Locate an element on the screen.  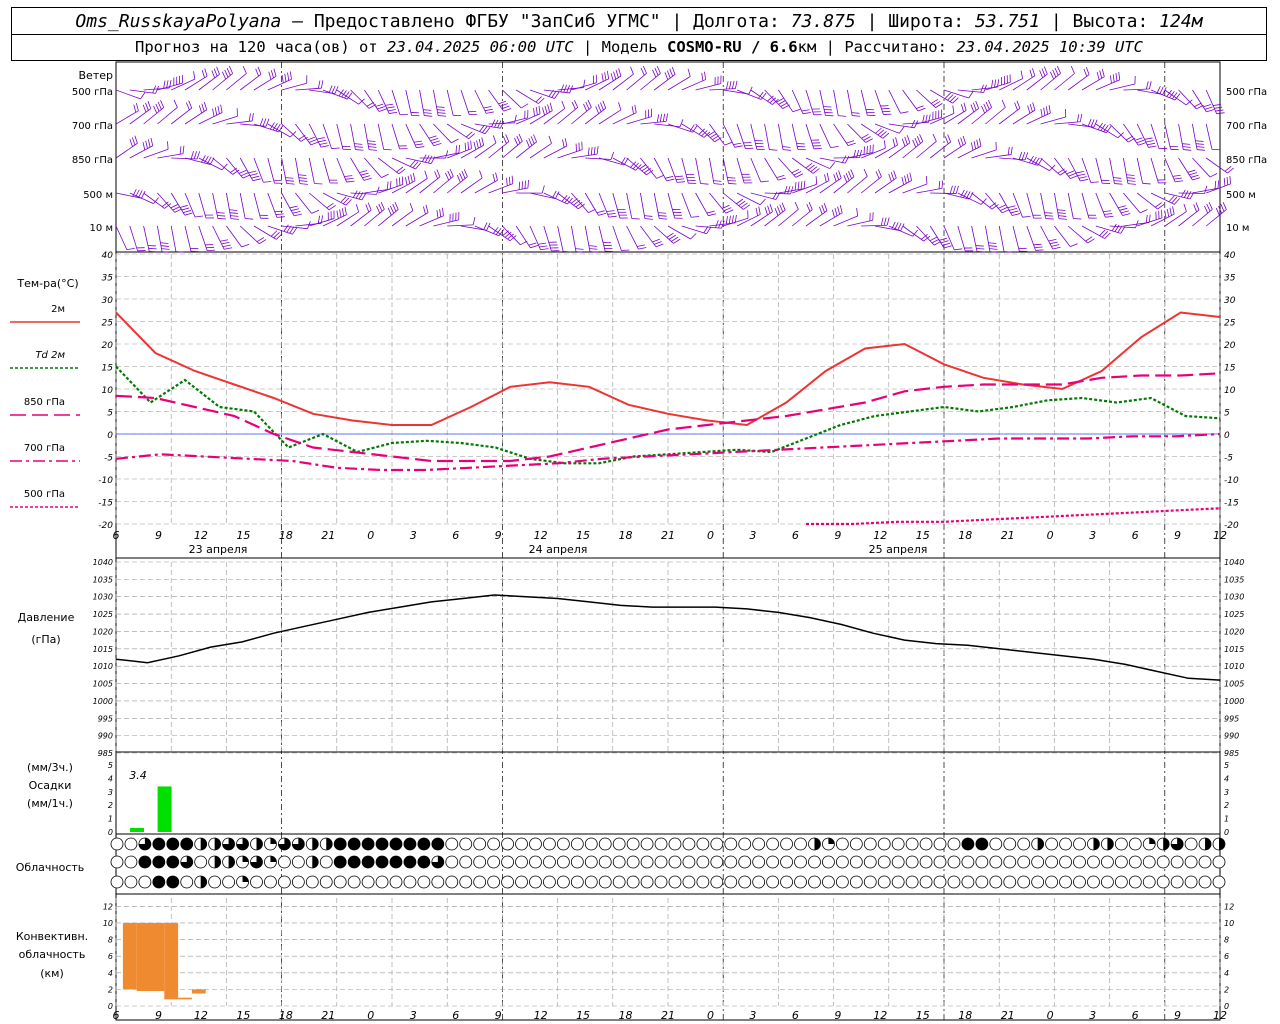
wind-level-label-left: 700 гПа is located at coordinates (92, 126).